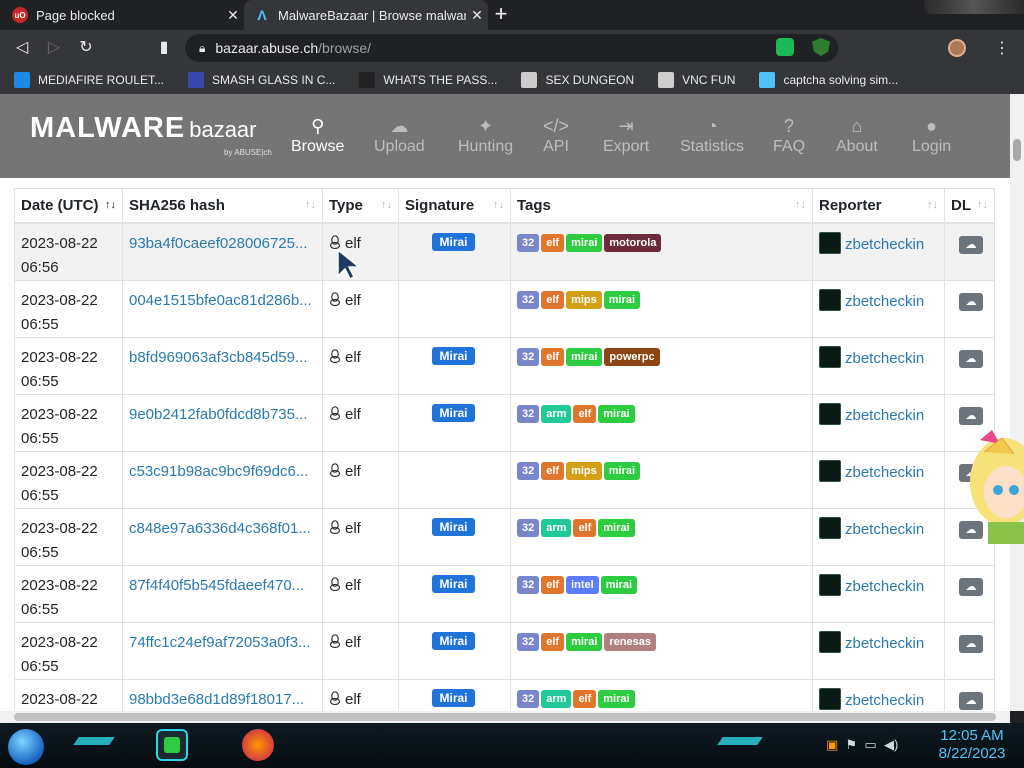 This screenshot has height=768, width=1024. Describe the element at coordinates (789, 136) in the screenshot. I see `nav-faq: ? FAQ` at that location.